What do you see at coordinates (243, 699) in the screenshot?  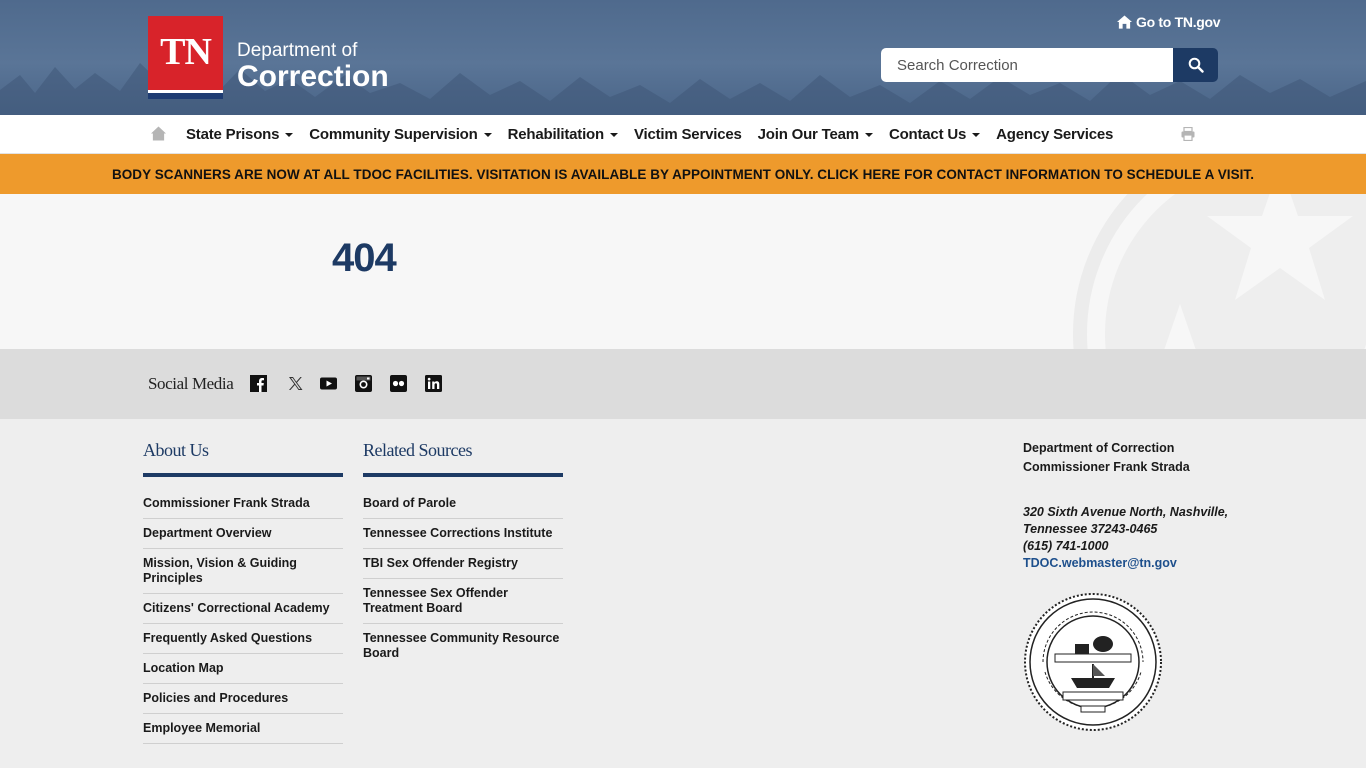 I see `footer-link: Policies and Procedures` at bounding box center [243, 699].